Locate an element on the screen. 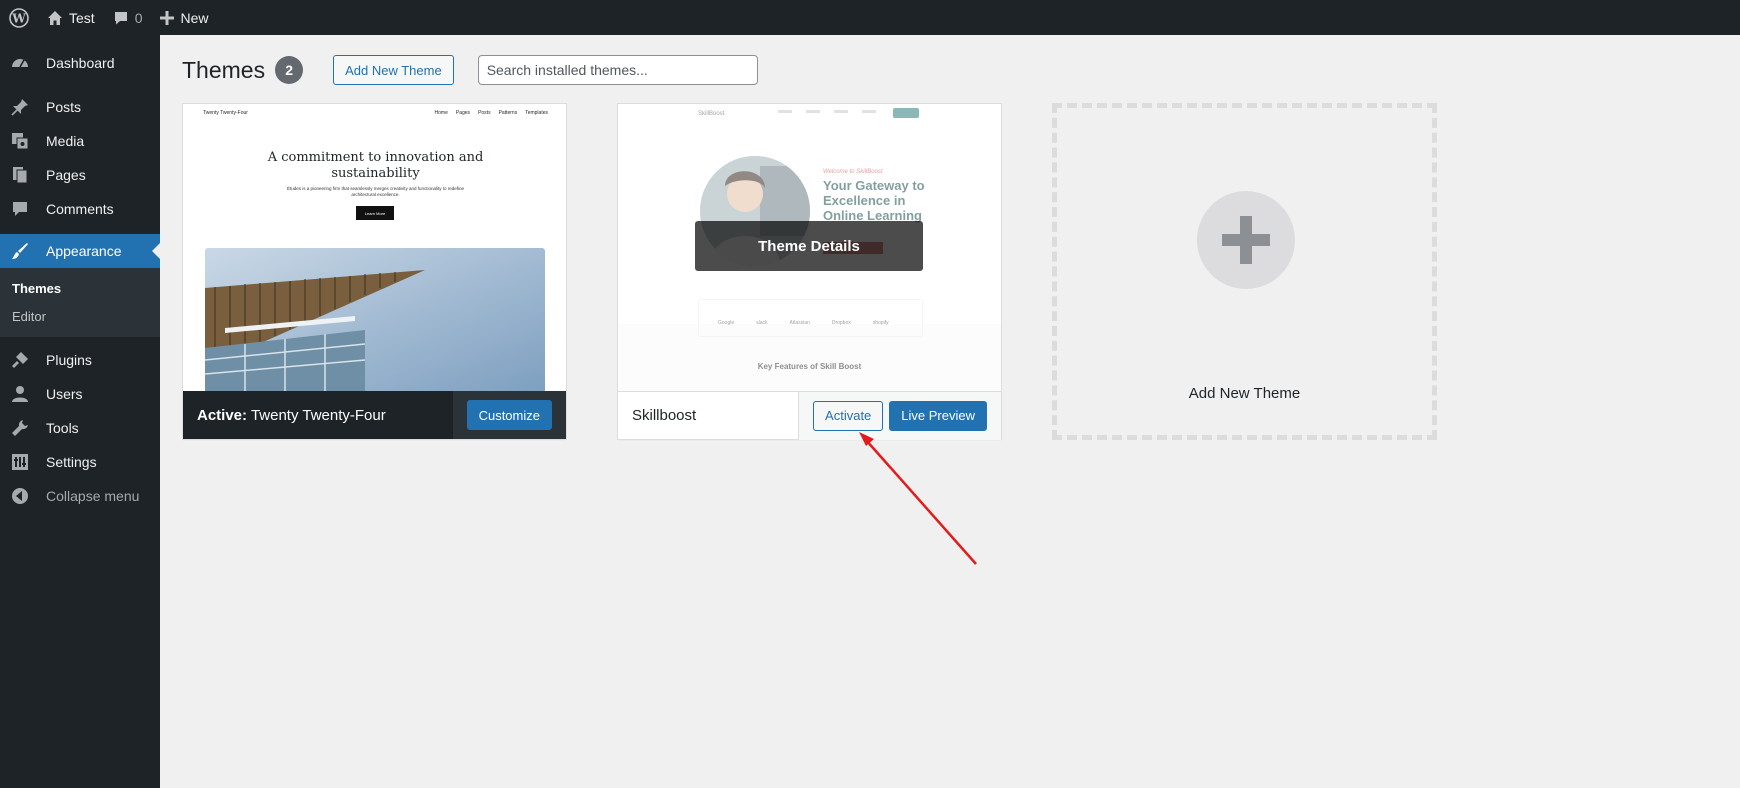  theme-name: Active: Twenty Twenty-Four is located at coordinates (318, 415).